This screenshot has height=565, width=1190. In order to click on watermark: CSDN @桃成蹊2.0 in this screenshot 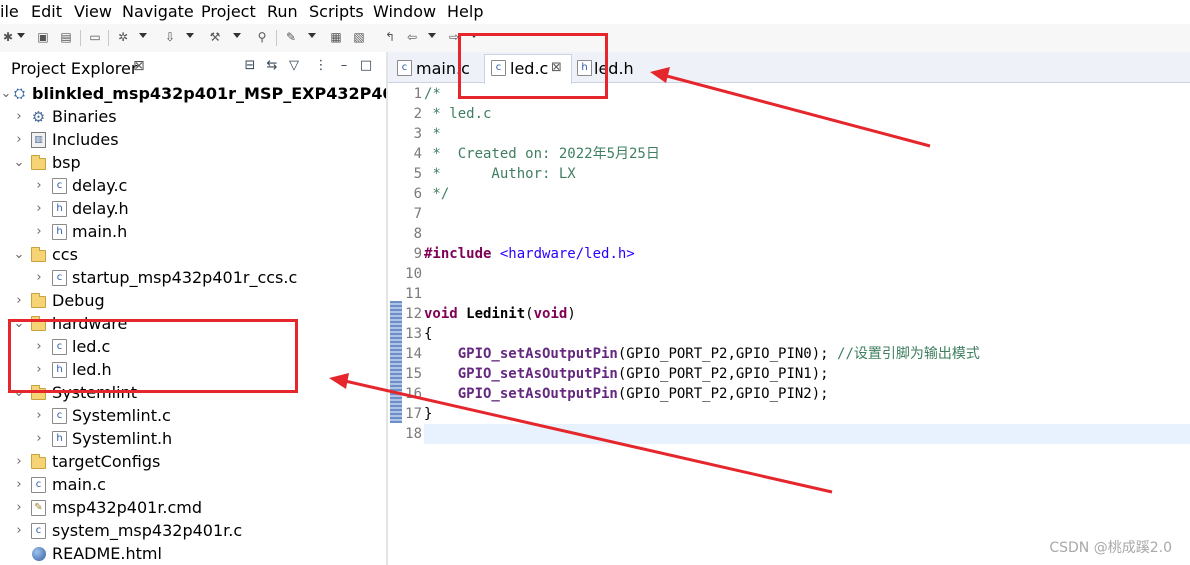, I will do `click(1110, 548)`.